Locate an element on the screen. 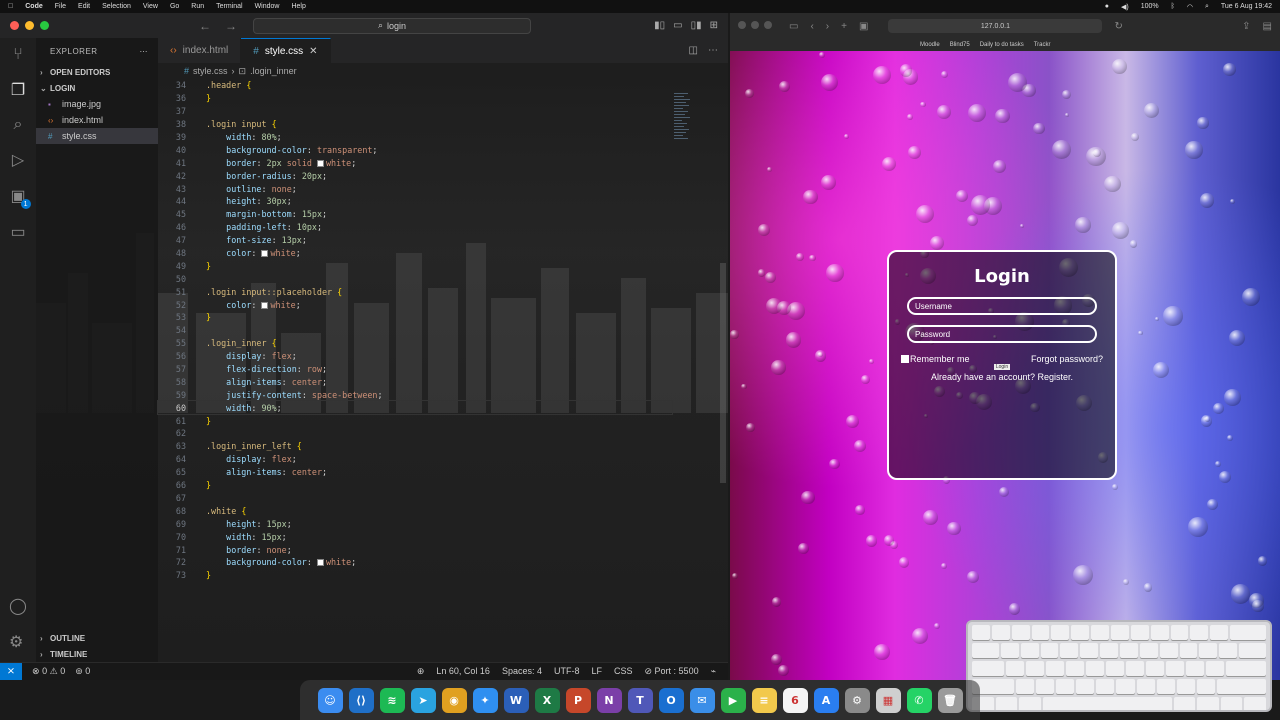  word-icon: W is located at coordinates (516, 700).